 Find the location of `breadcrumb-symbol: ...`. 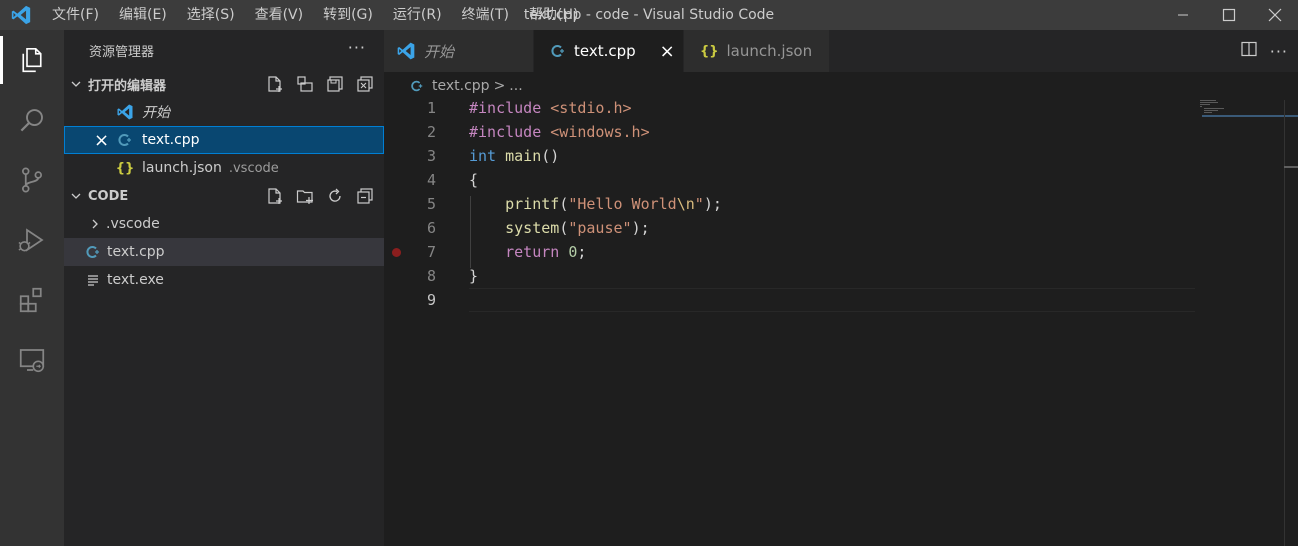

breadcrumb-symbol: ... is located at coordinates (515, 86).